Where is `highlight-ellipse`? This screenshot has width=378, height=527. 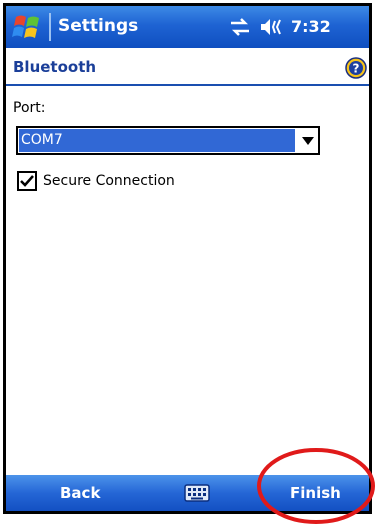
highlight-ellipse is located at coordinates (316, 486).